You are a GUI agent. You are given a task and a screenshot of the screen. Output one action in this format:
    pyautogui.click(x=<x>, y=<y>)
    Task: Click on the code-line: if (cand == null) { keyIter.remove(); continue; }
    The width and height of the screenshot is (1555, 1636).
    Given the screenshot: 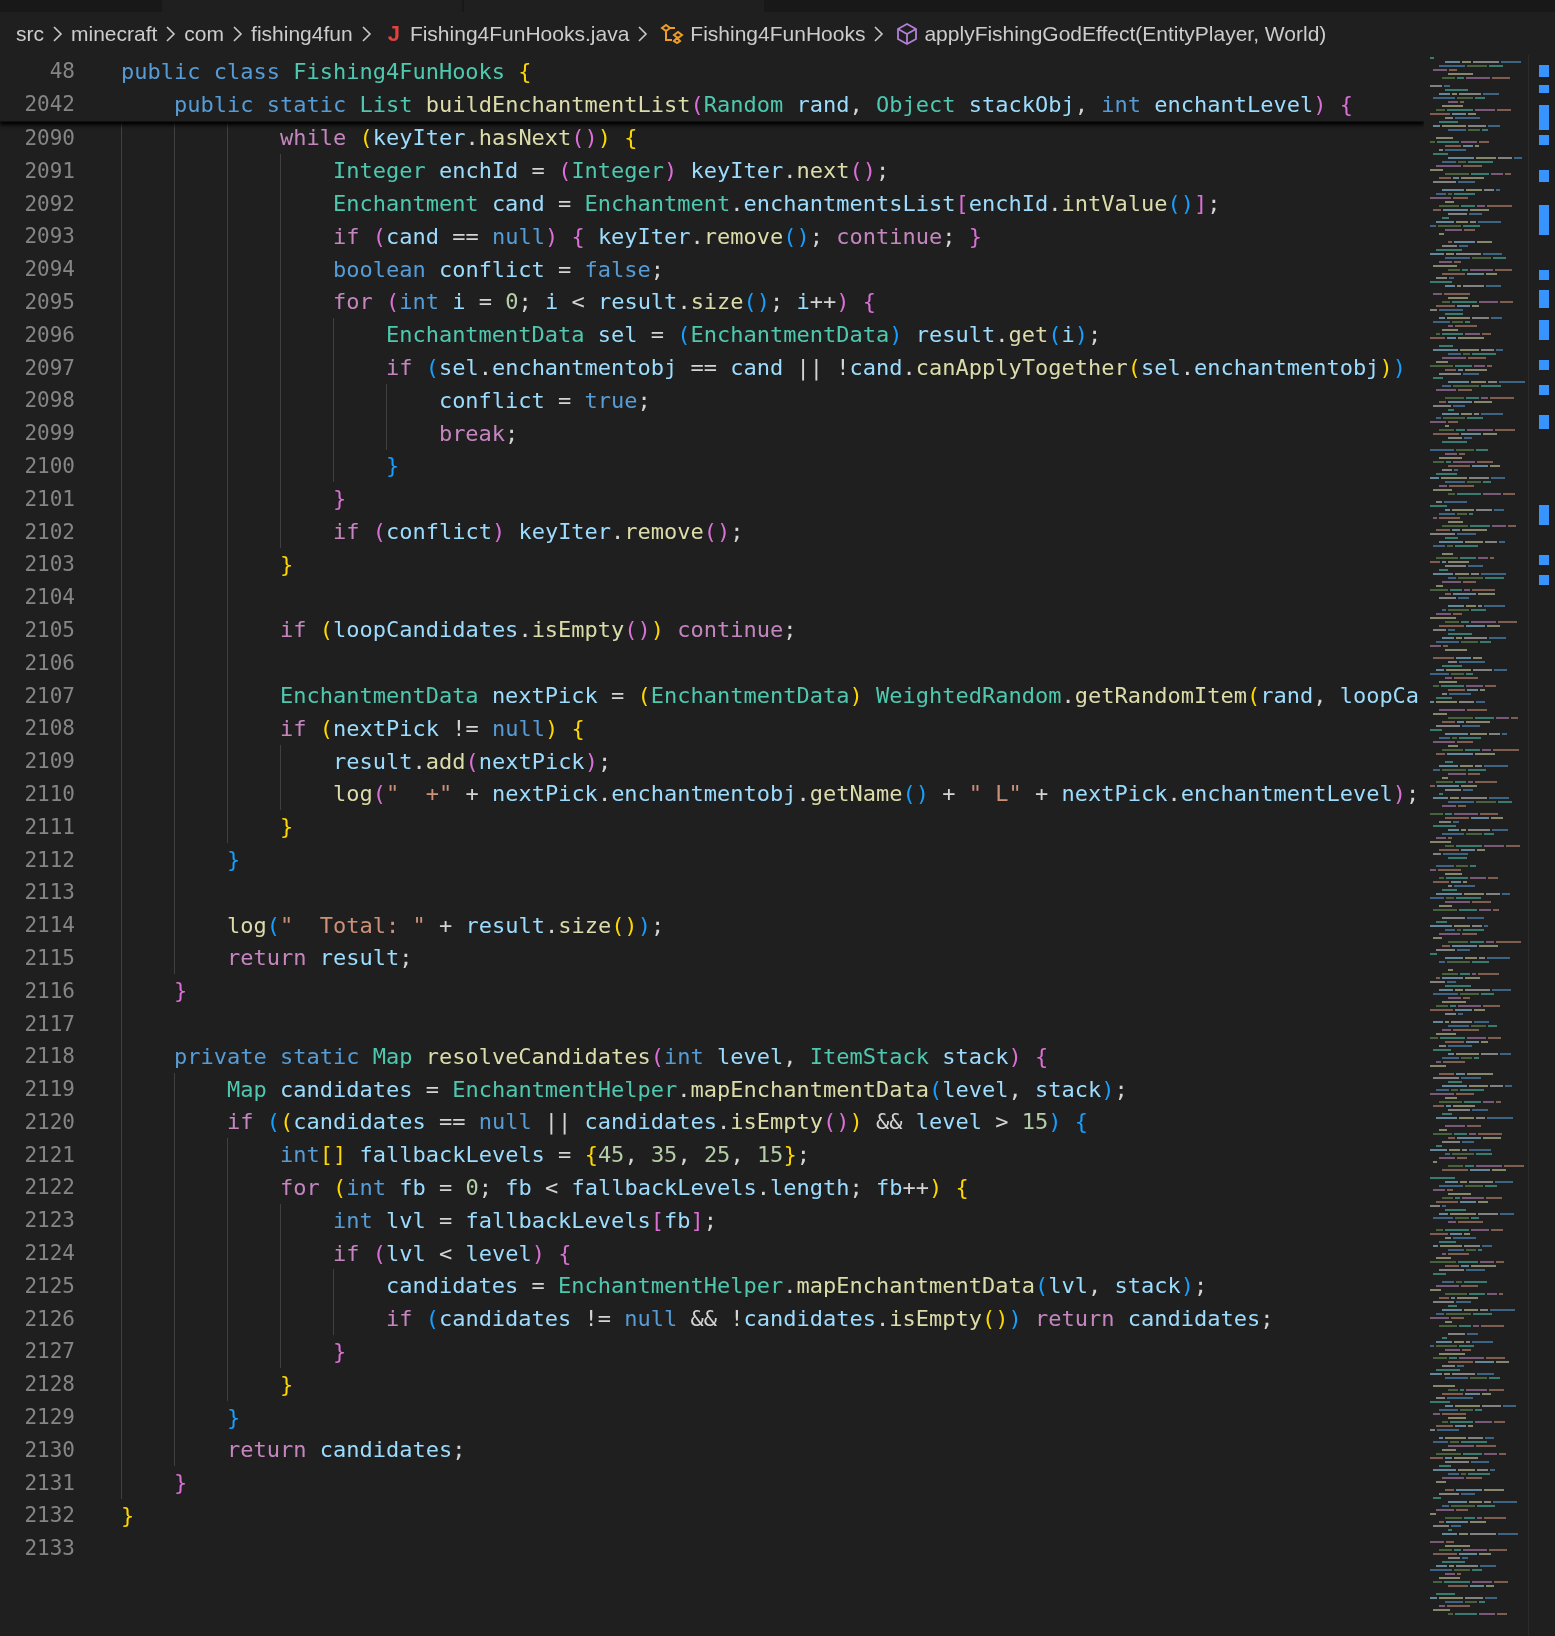 What is the action you would take?
    pyautogui.click(x=657, y=236)
    